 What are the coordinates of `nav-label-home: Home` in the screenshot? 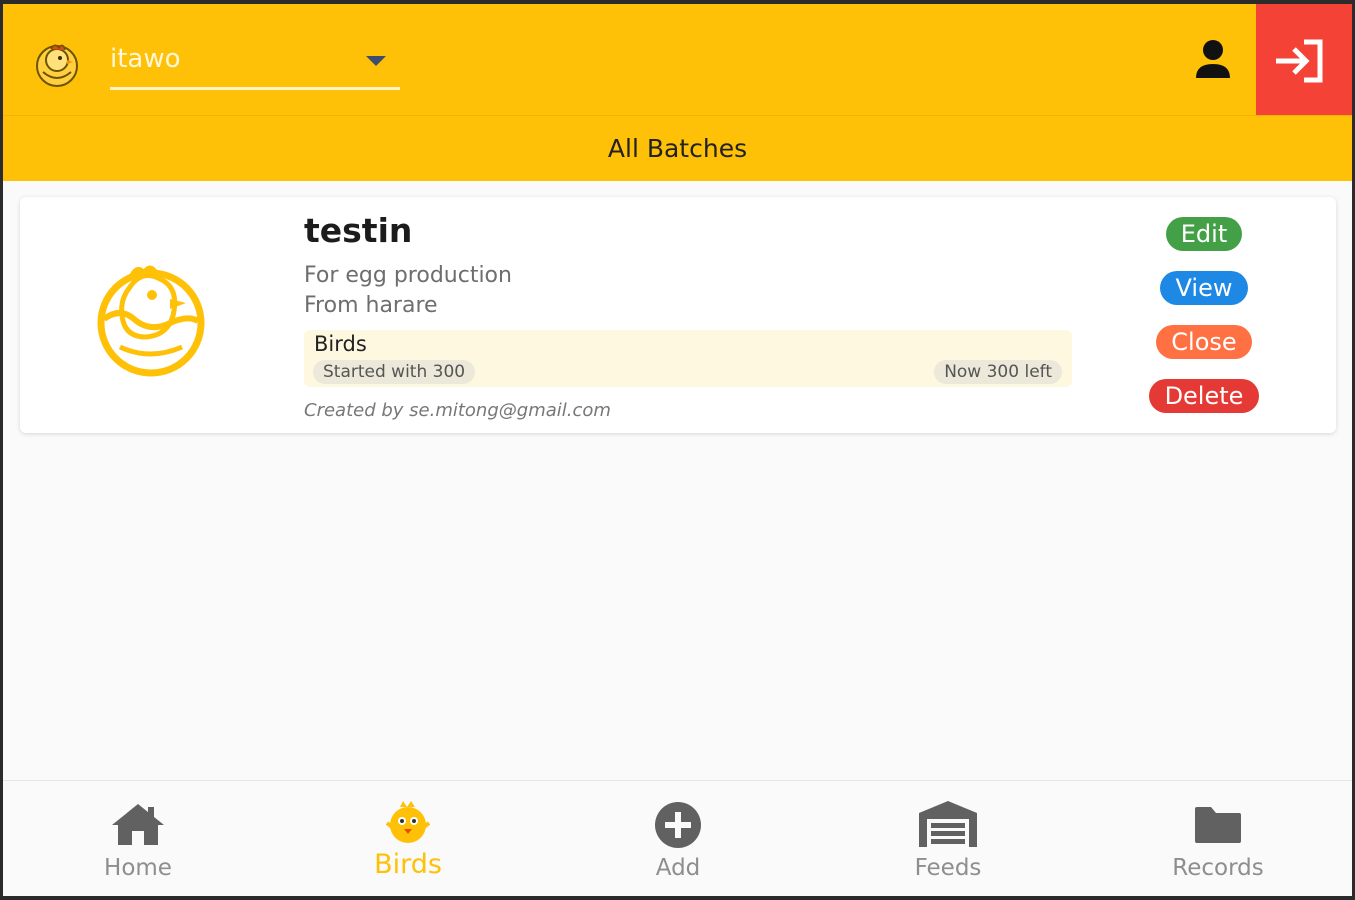 It's located at (138, 868).